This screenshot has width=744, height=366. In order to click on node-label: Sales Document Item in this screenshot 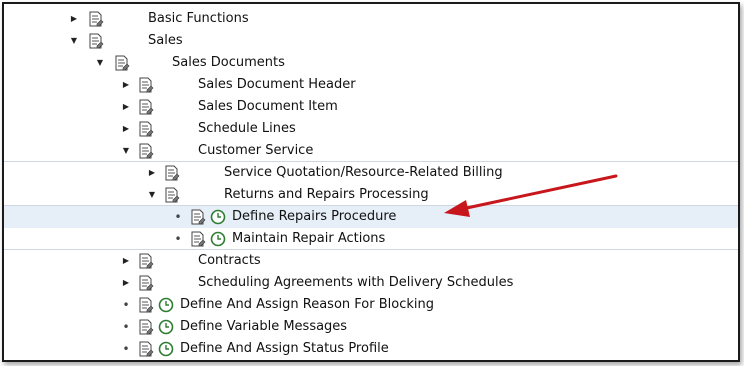, I will do `click(268, 106)`.